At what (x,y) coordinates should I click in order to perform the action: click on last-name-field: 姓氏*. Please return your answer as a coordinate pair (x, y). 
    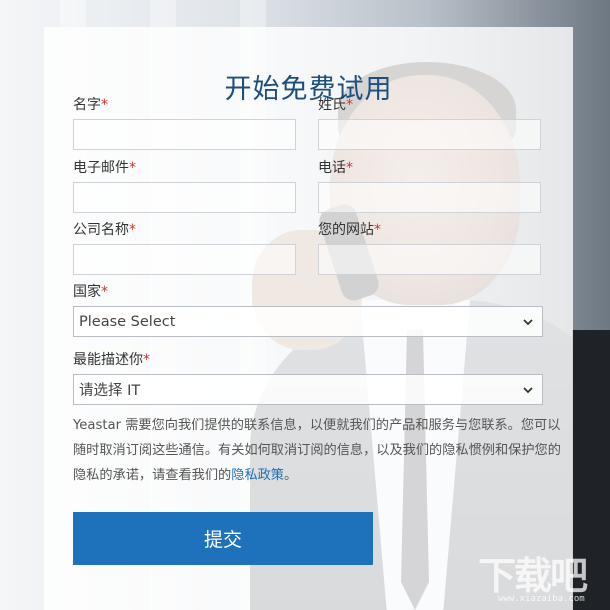
    Looking at the image, I should click on (429, 122).